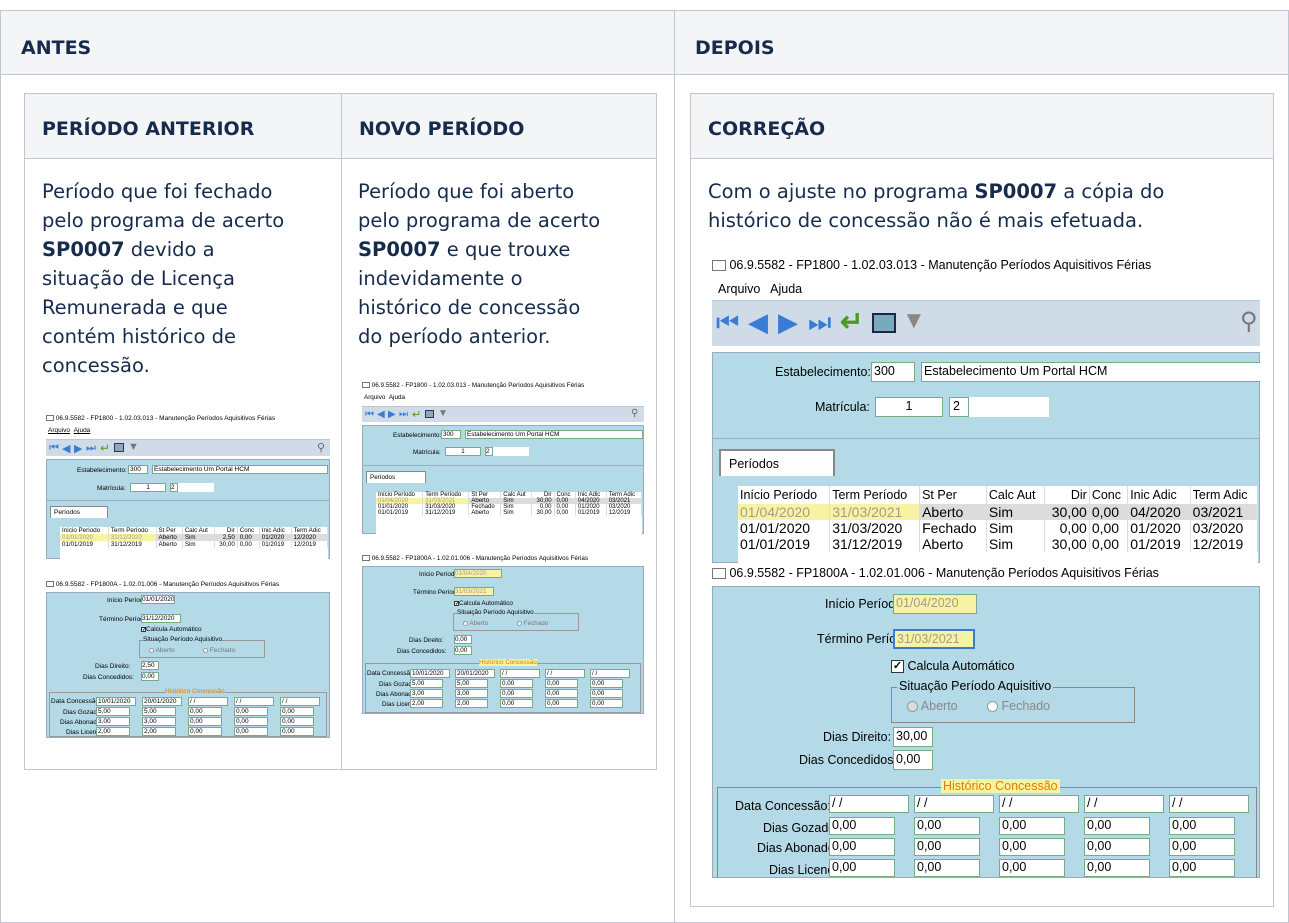 The width and height of the screenshot is (1289, 923). I want to click on dias-direito-field: 2,50, so click(150, 665).